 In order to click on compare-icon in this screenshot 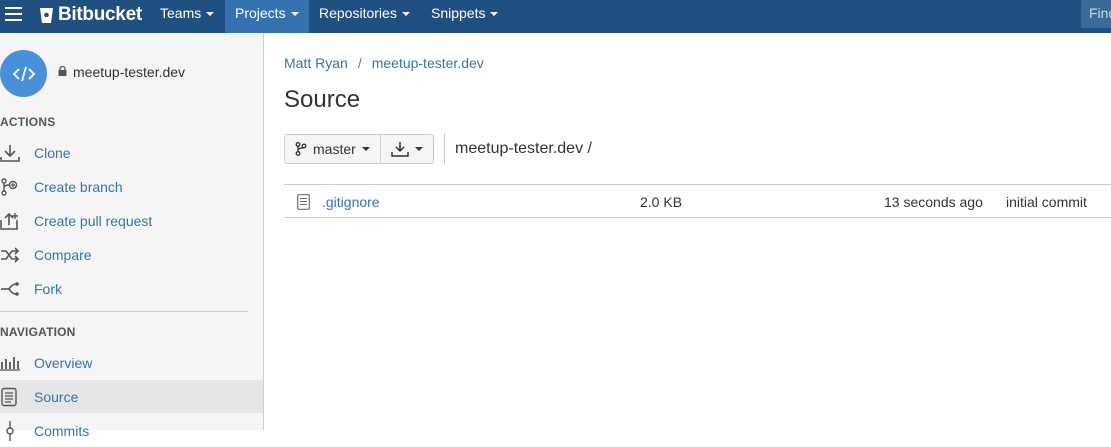, I will do `click(10, 255)`.